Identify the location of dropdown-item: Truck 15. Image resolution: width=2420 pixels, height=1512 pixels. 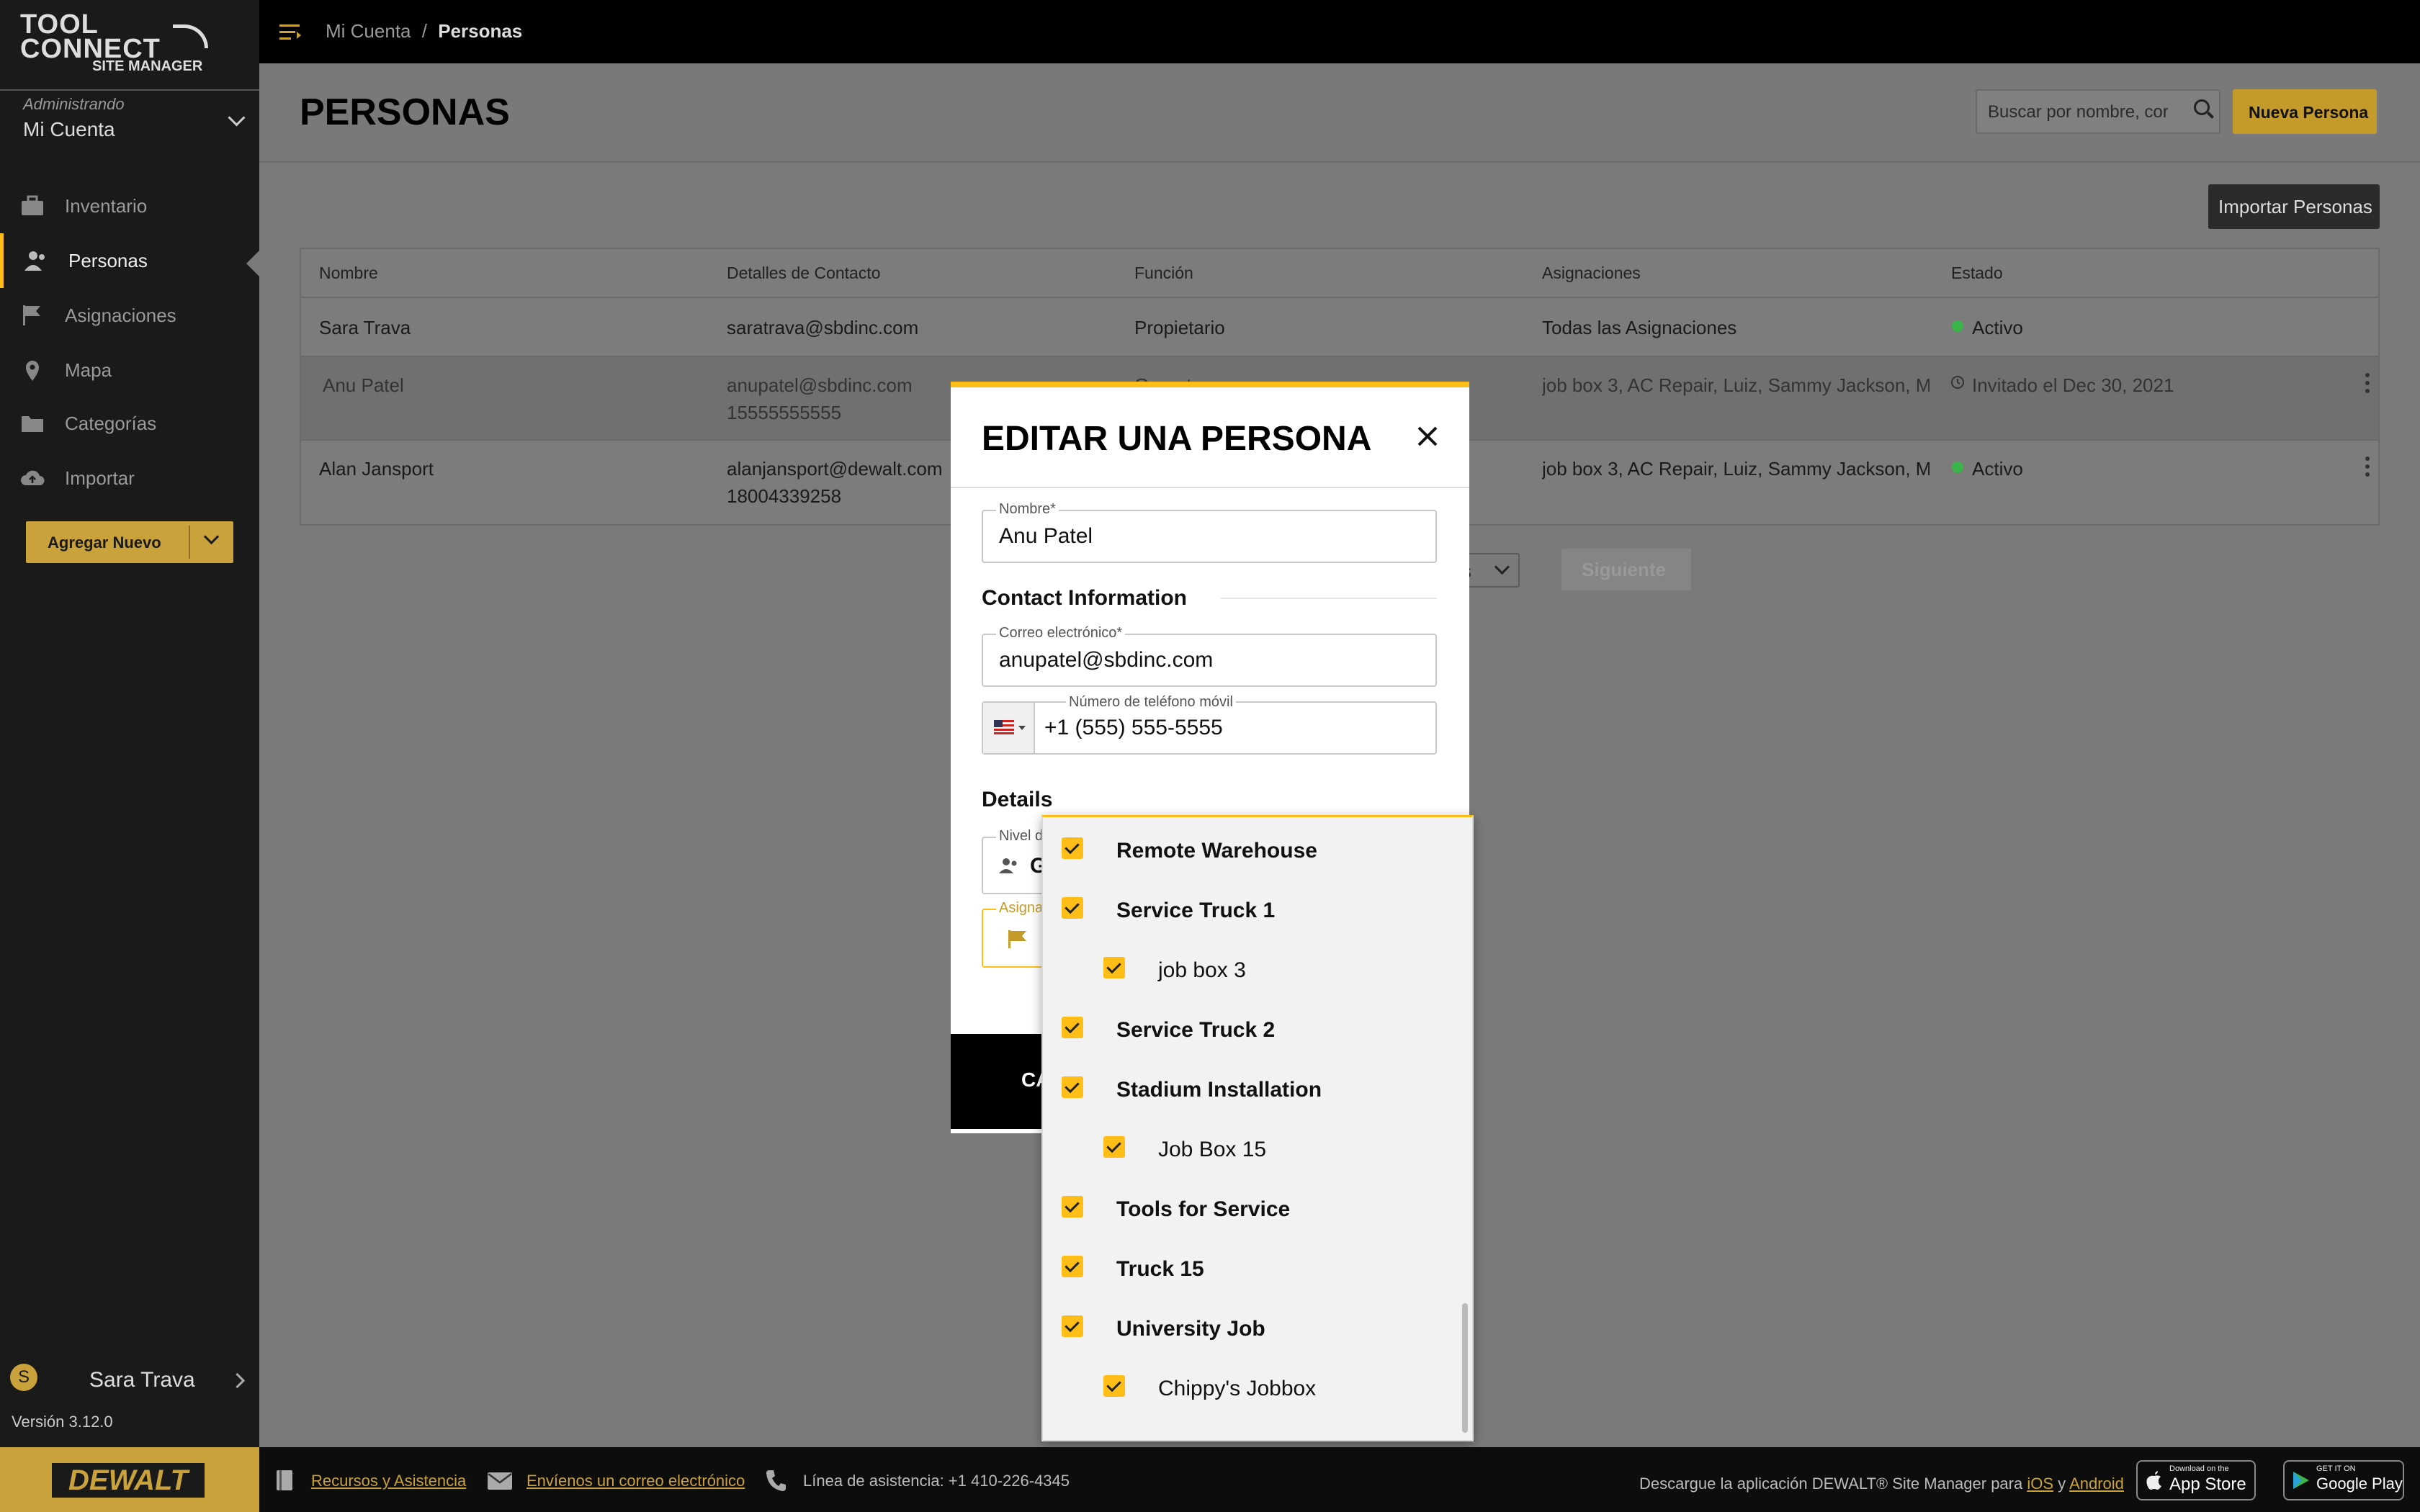
(1255, 1265).